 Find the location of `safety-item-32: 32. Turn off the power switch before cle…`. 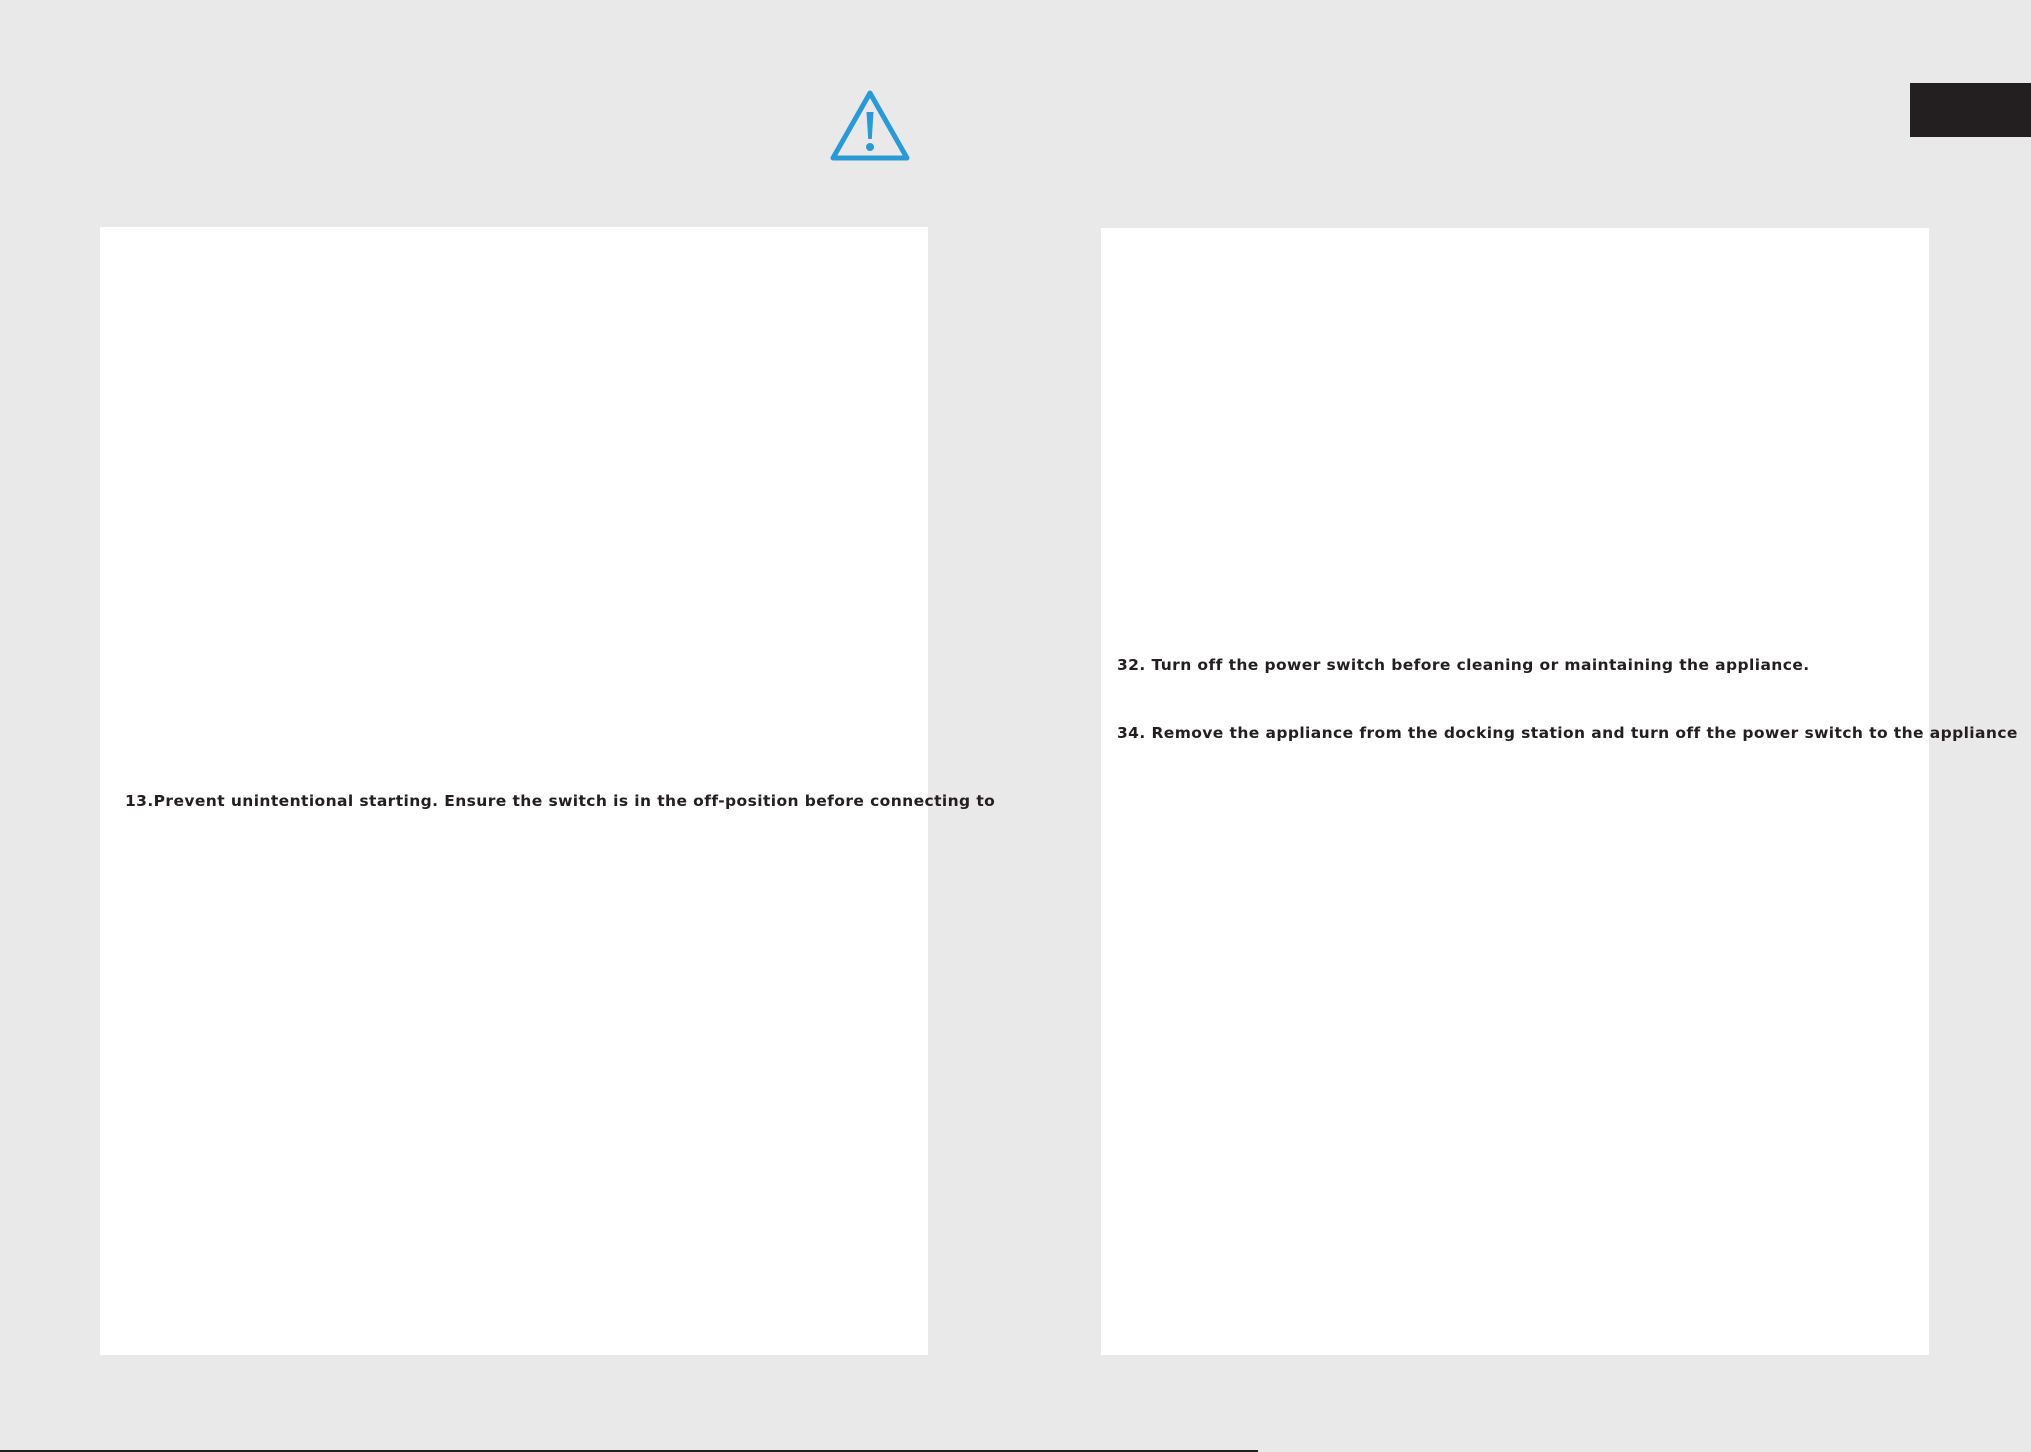

safety-item-32: 32. Turn off the power switch before cle… is located at coordinates (1463, 665).